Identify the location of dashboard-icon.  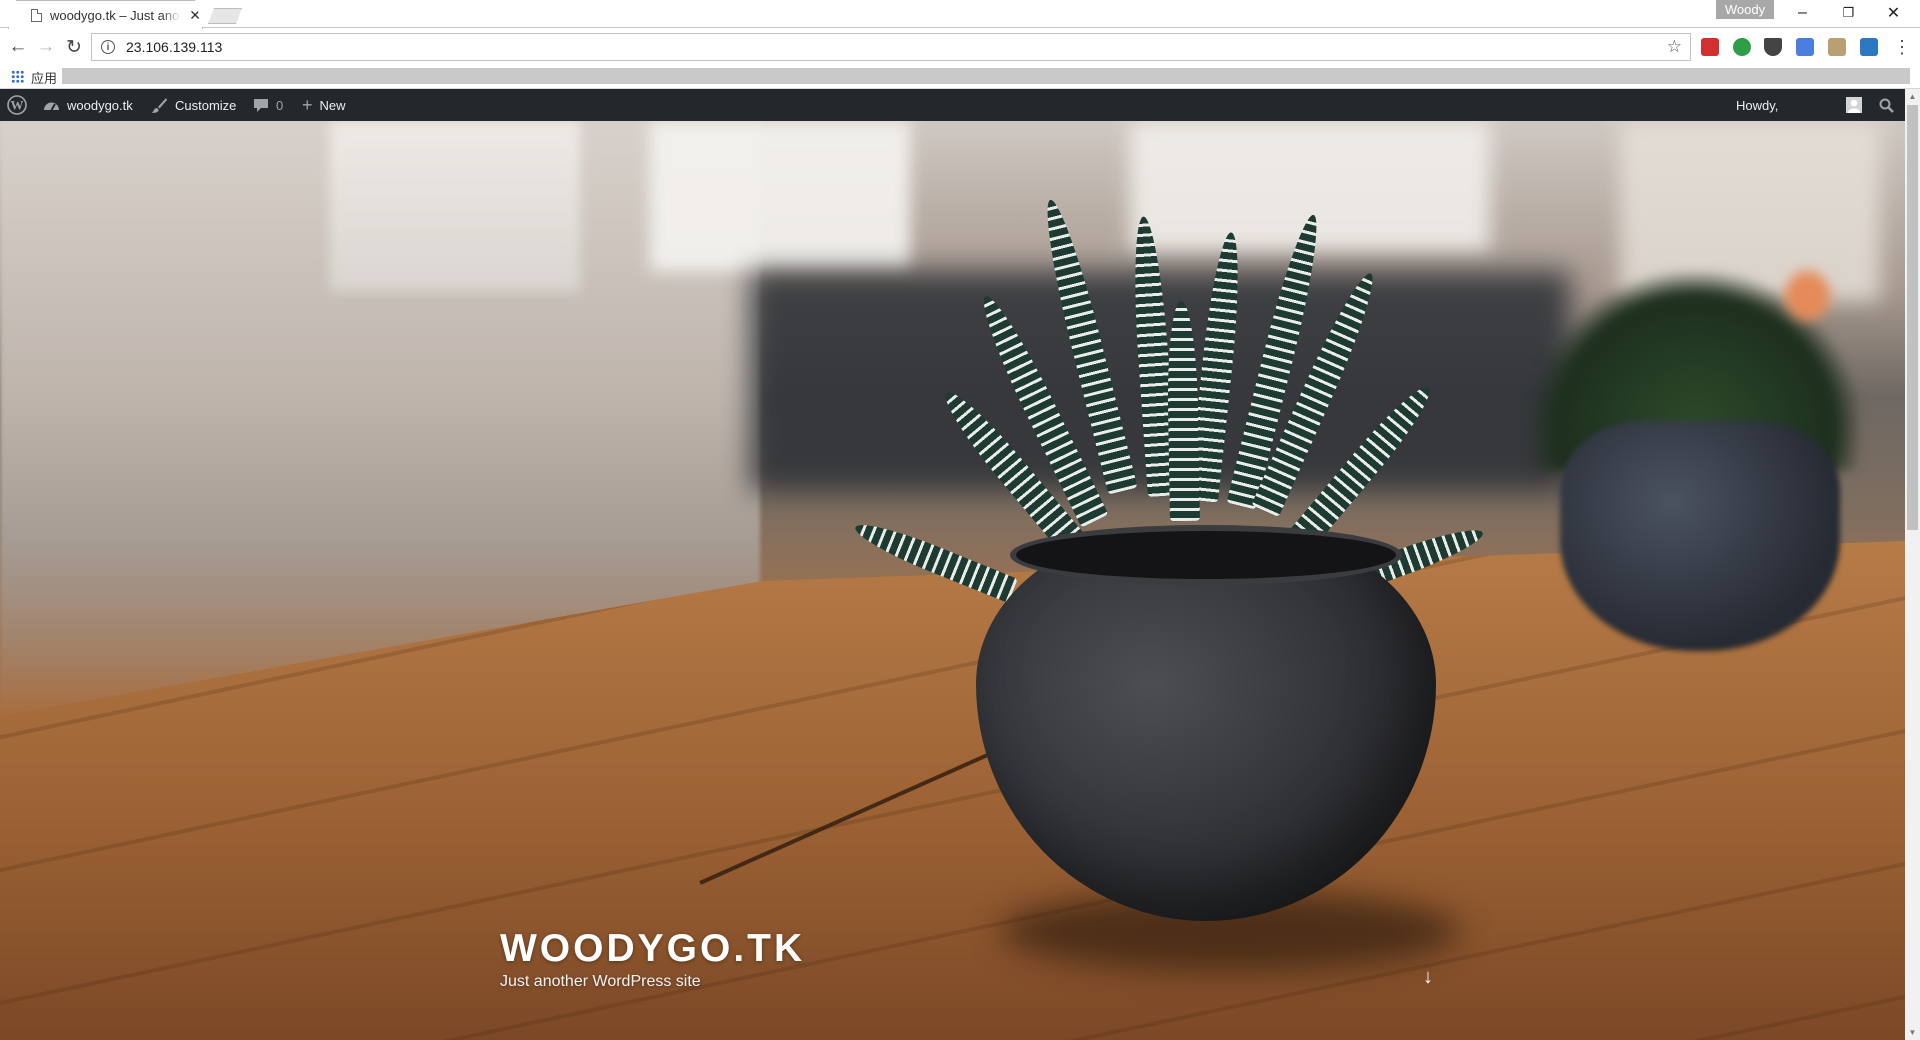
(51, 105).